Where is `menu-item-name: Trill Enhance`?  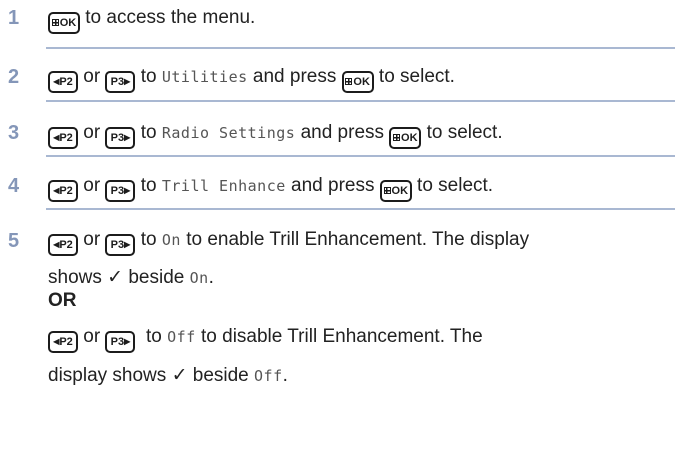
menu-item-name: Trill Enhance is located at coordinates (223, 186).